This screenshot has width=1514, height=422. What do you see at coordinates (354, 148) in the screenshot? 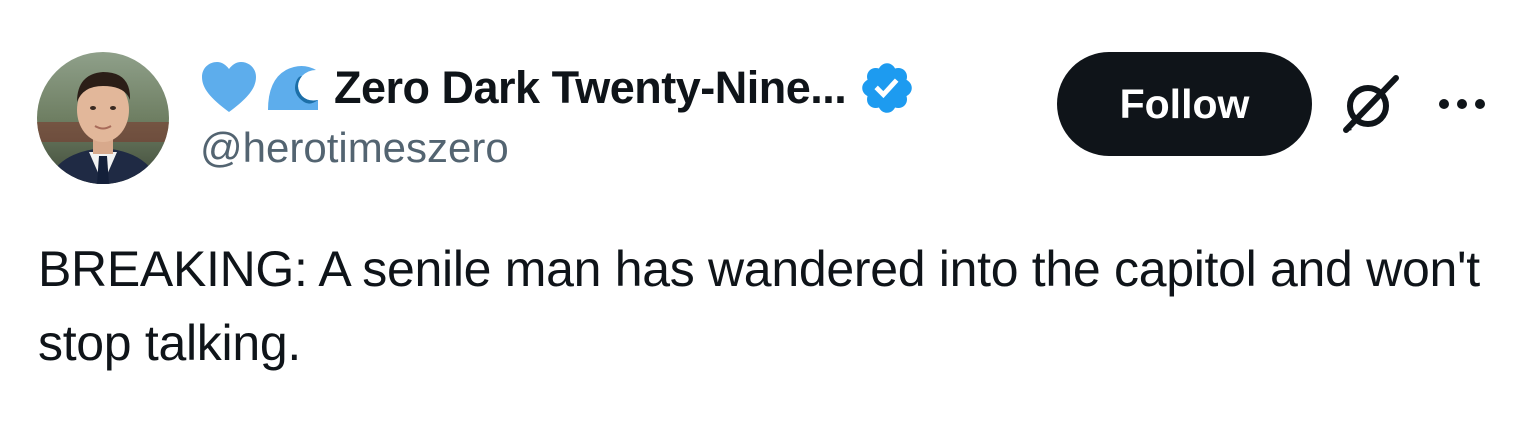
I see `author-handle: @herotimeszero` at bounding box center [354, 148].